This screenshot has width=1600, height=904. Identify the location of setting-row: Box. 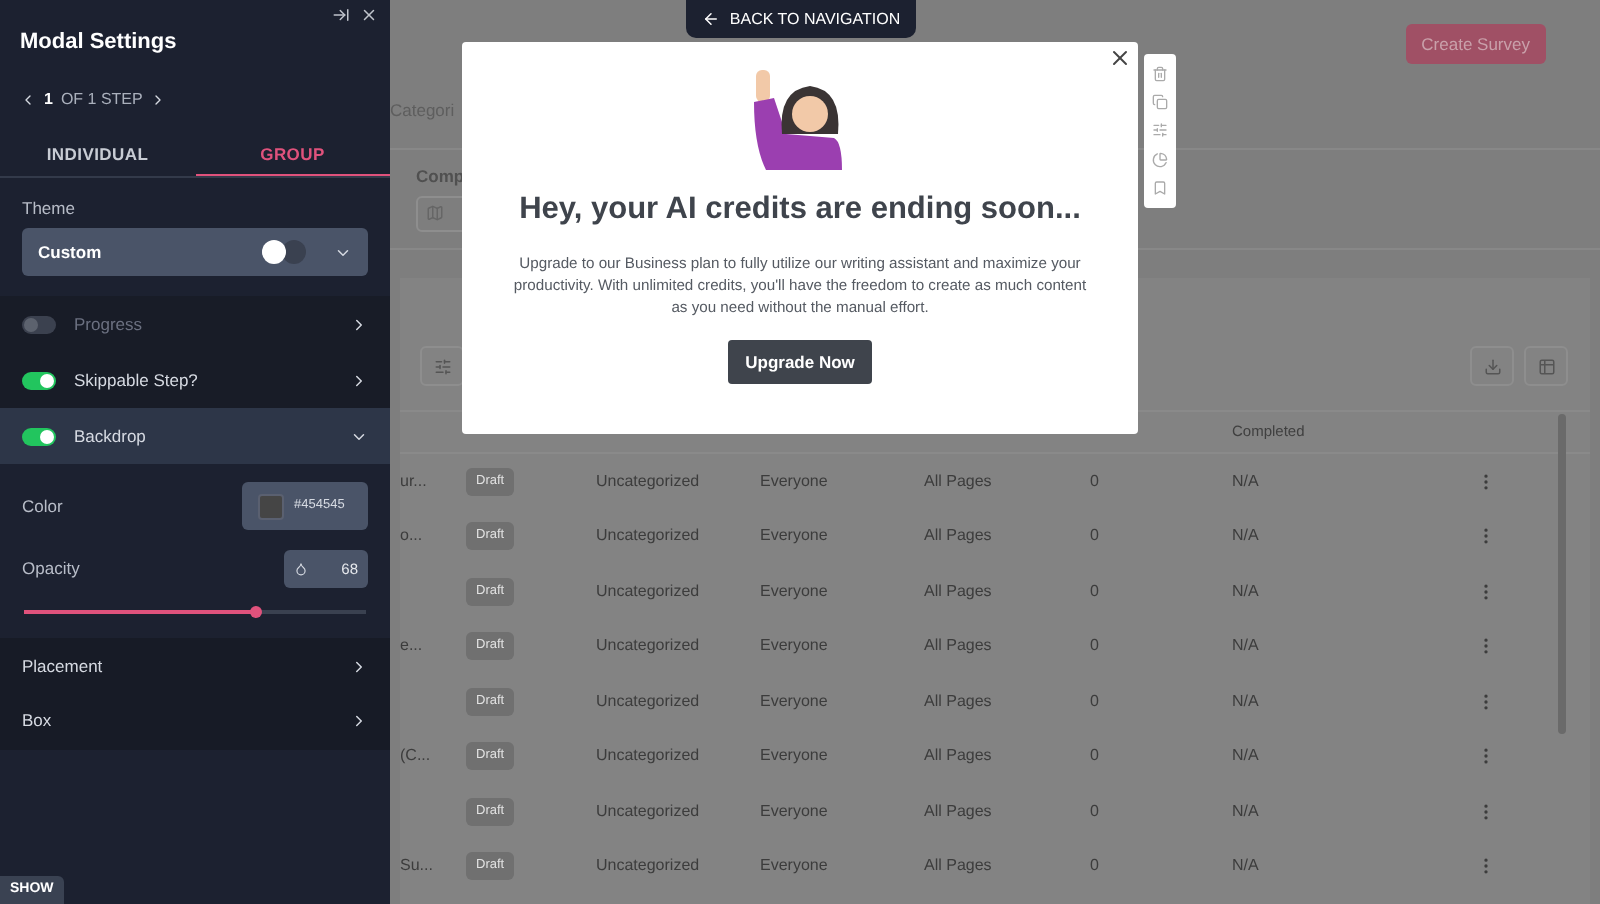
(195, 721).